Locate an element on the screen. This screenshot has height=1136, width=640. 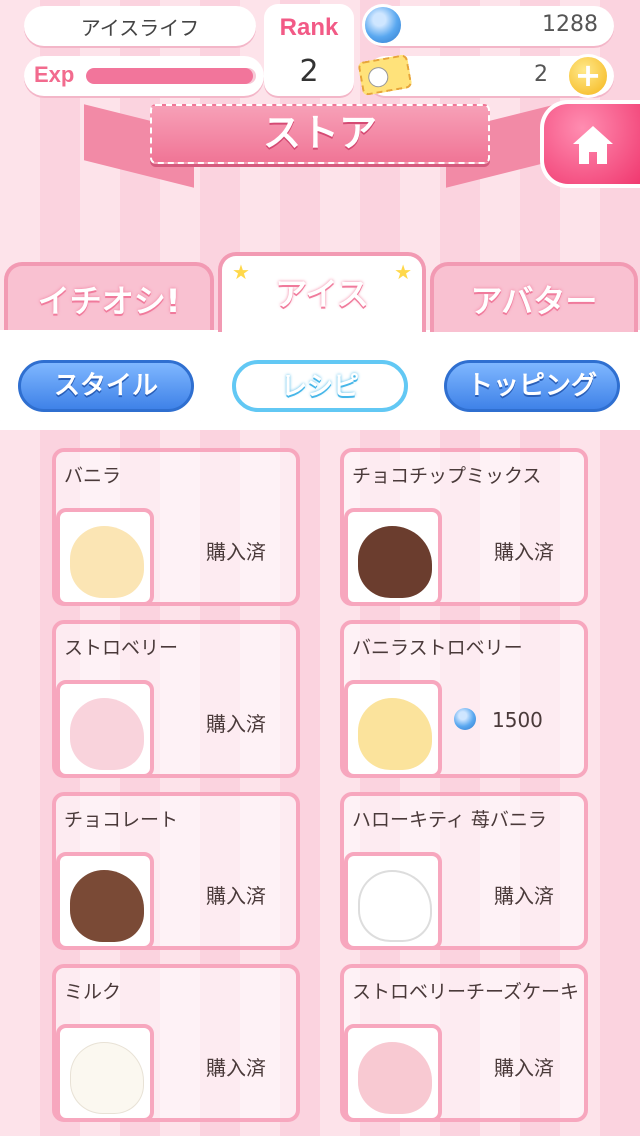
subtab-topping: トッピング is located at coordinates (532, 386).